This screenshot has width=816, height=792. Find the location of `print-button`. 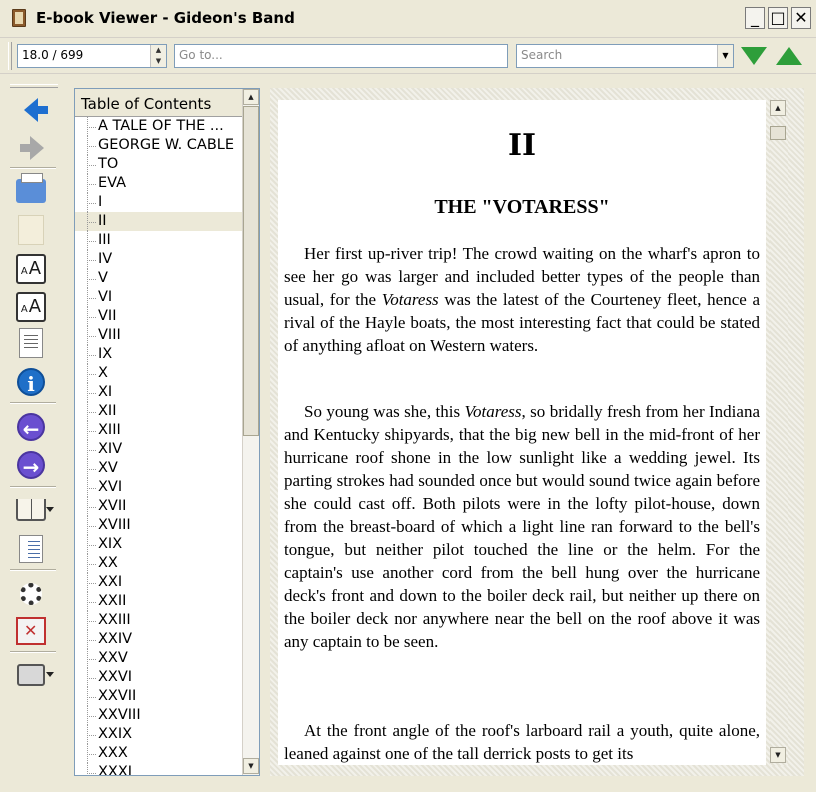

print-button is located at coordinates (31, 190).